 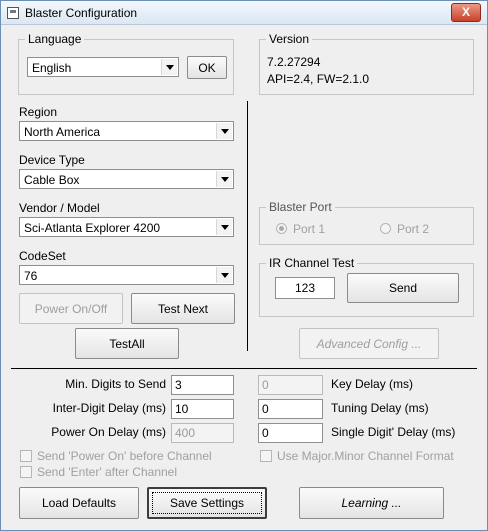 What do you see at coordinates (305, 288) in the screenshot?
I see `ir-channel-input: 123` at bounding box center [305, 288].